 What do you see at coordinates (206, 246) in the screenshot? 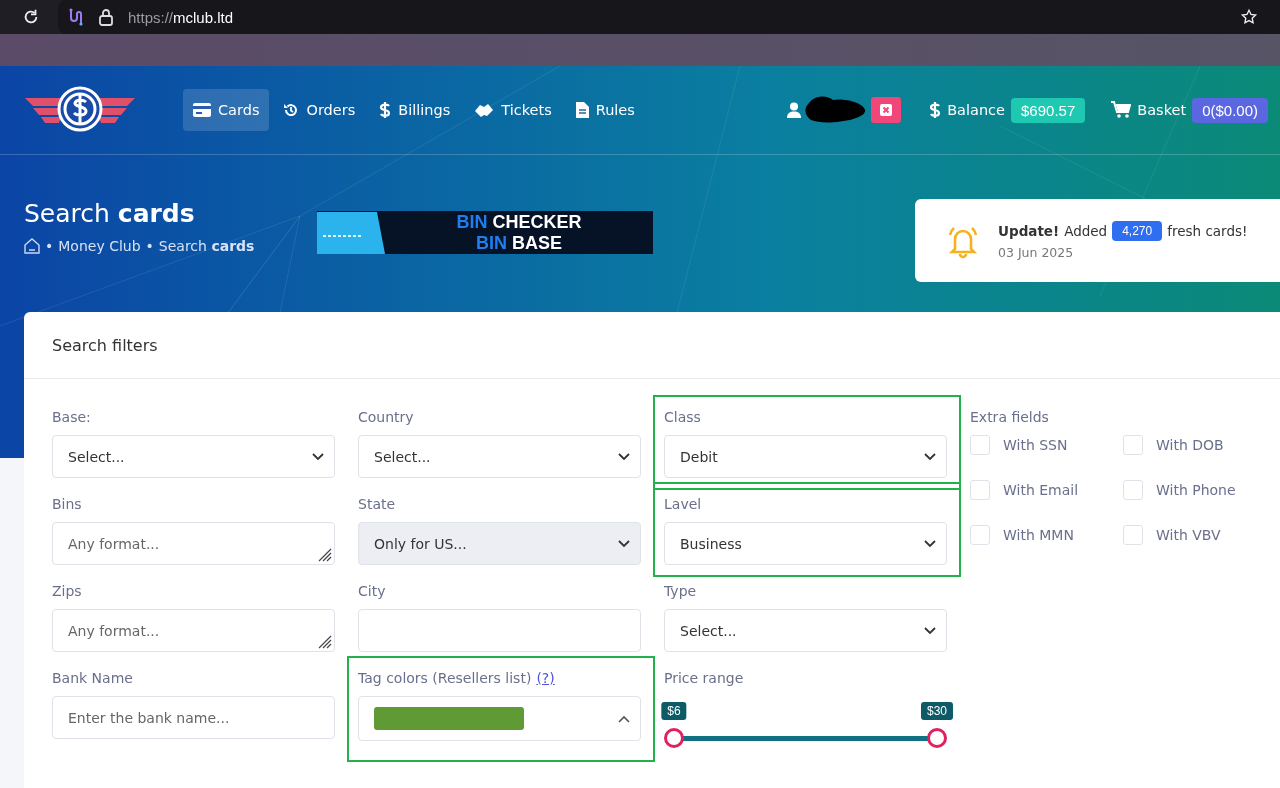
I see `breadcrumb-item: Search cards` at bounding box center [206, 246].